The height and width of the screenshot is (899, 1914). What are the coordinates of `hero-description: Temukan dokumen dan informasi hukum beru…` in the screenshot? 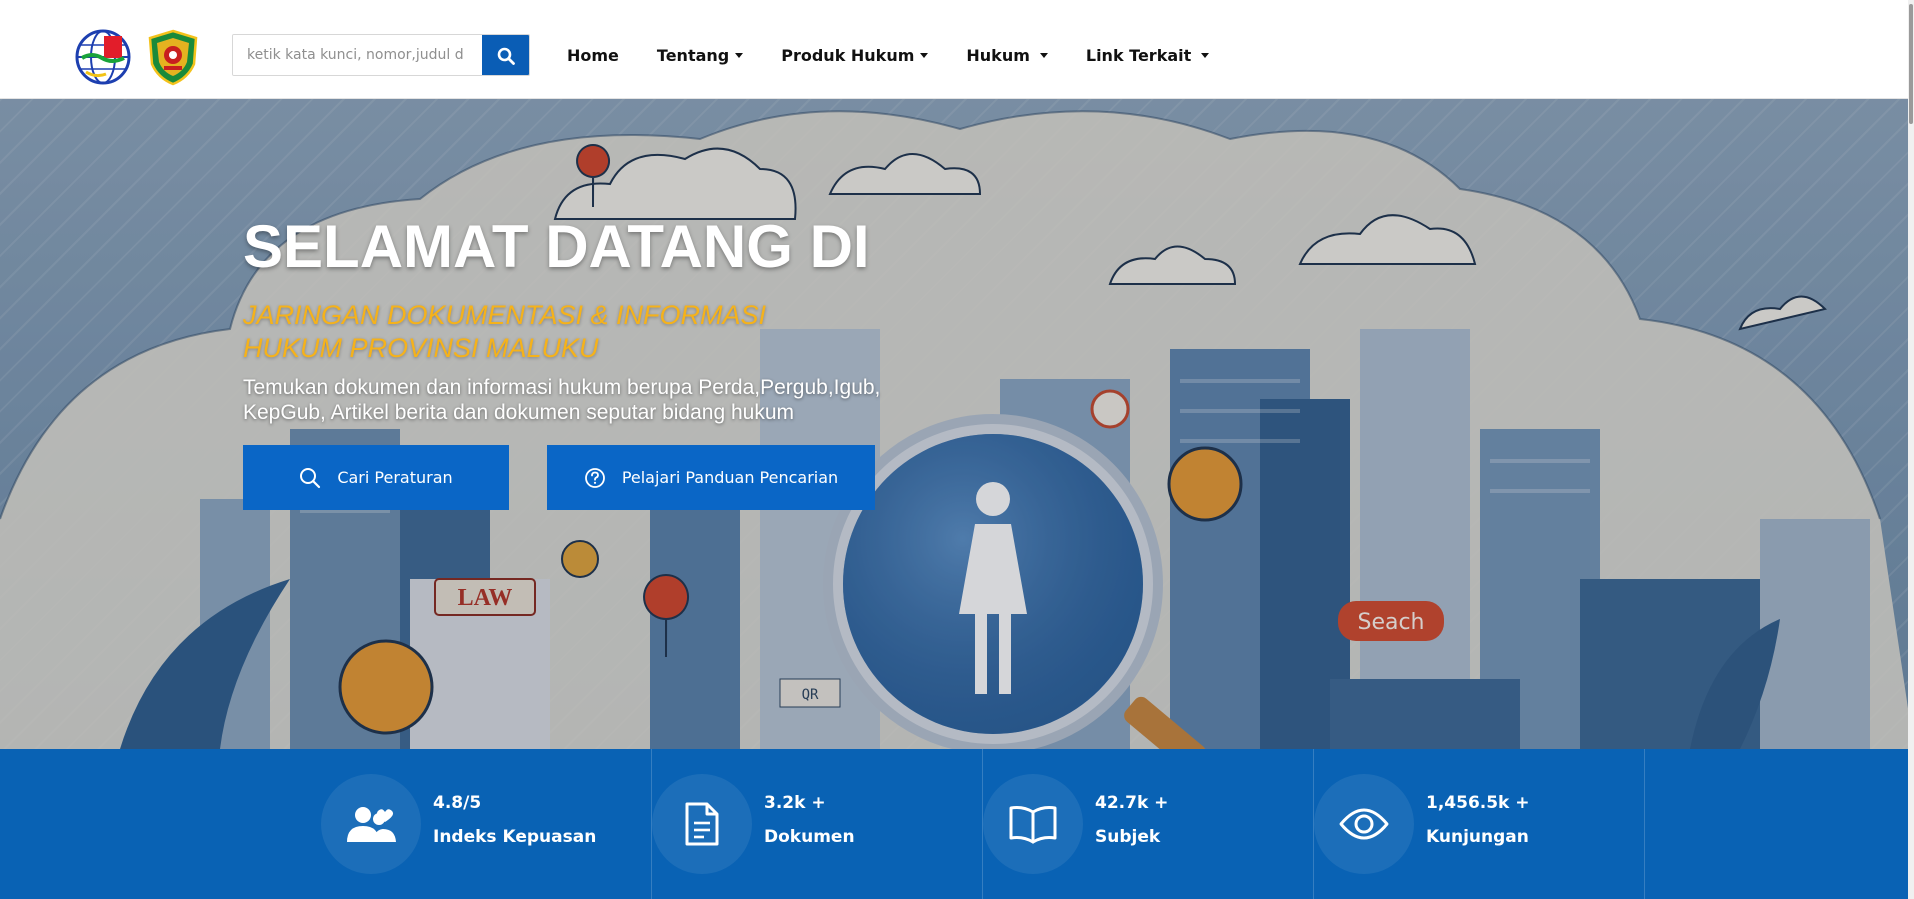 It's located at (562, 400).